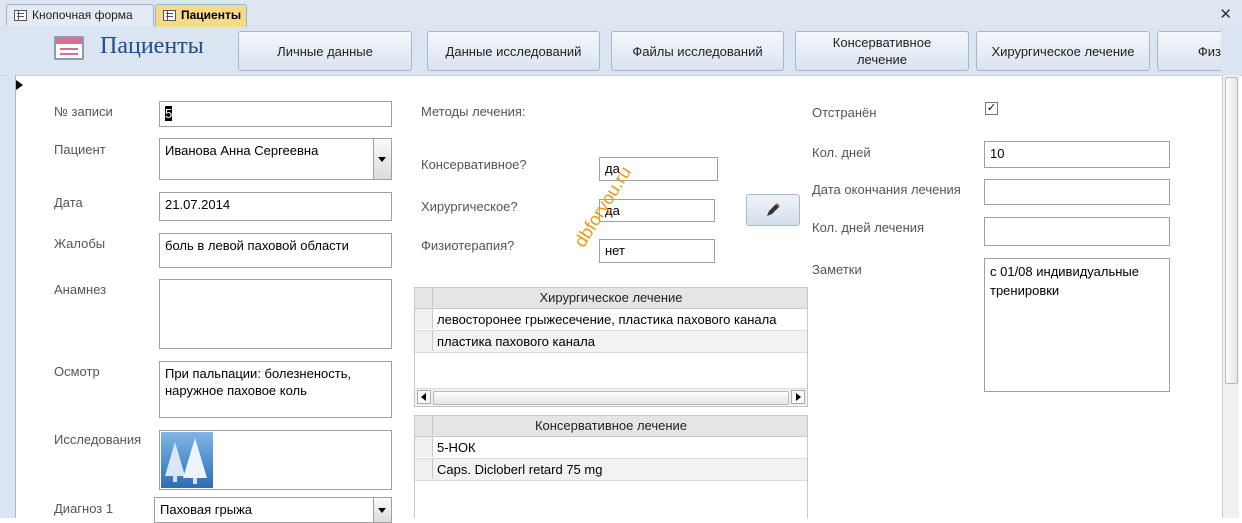 The height and width of the screenshot is (523, 1242). I want to click on record-no-label: № записи, so click(83, 111).